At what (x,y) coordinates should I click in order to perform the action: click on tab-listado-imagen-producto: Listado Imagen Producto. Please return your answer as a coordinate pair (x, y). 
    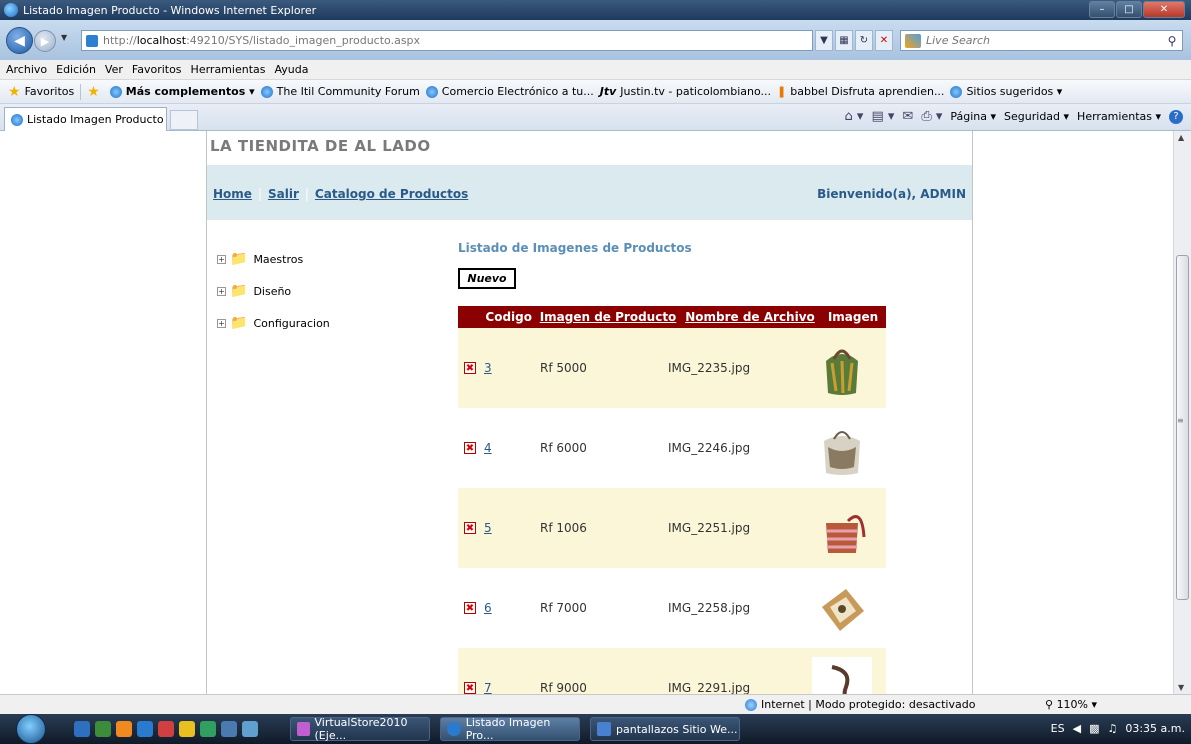
    Looking at the image, I should click on (85, 119).